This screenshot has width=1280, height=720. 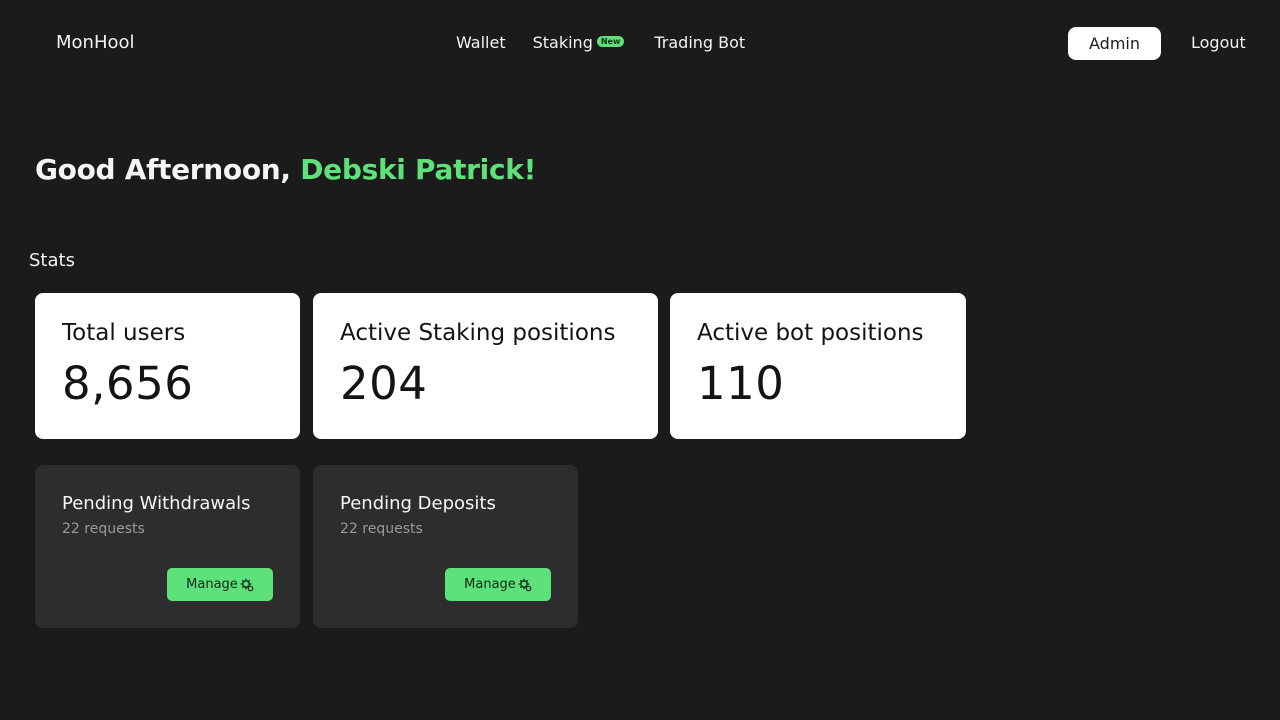 I want to click on stat-label: Total users, so click(x=124, y=333).